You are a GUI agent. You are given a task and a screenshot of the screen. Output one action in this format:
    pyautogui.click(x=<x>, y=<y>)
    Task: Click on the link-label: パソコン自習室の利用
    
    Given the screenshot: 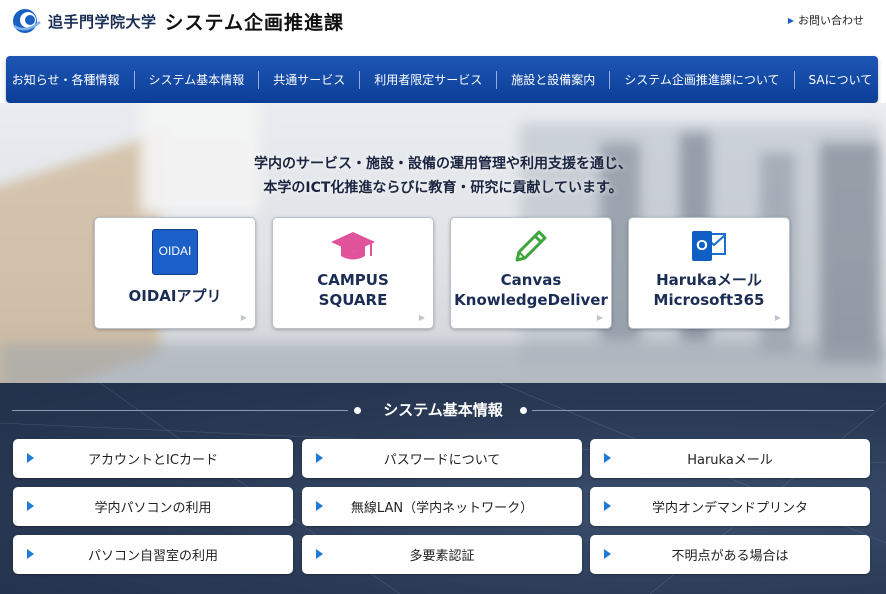 What is the action you would take?
    pyautogui.click(x=152, y=556)
    